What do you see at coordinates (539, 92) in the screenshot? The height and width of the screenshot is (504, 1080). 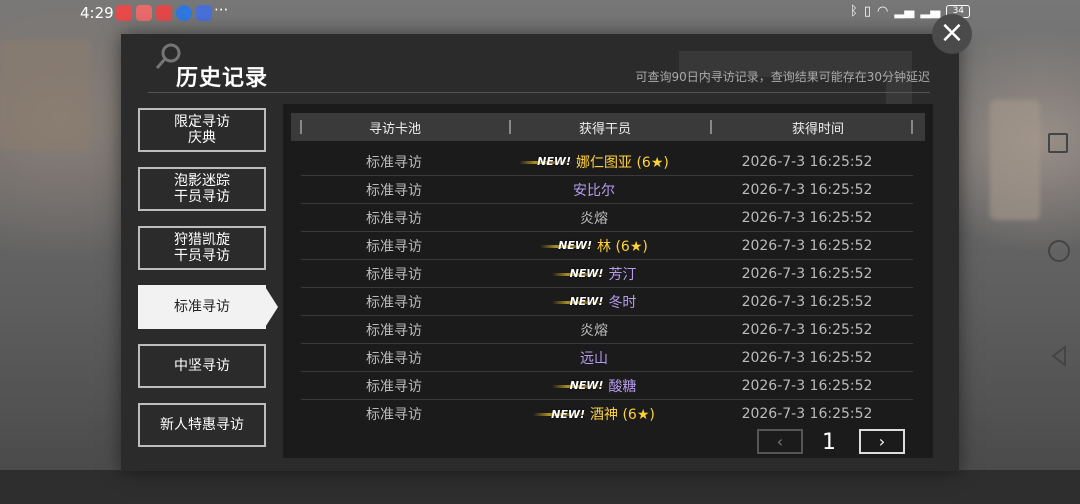 I see `divider` at bounding box center [539, 92].